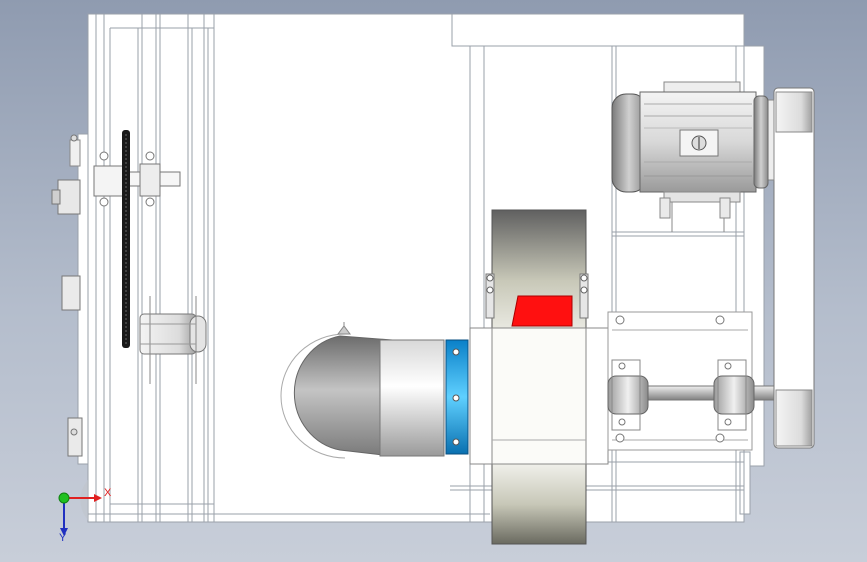 The image size is (867, 562). Describe the element at coordinates (168, 334) in the screenshot. I see `lower-pulley` at that location.